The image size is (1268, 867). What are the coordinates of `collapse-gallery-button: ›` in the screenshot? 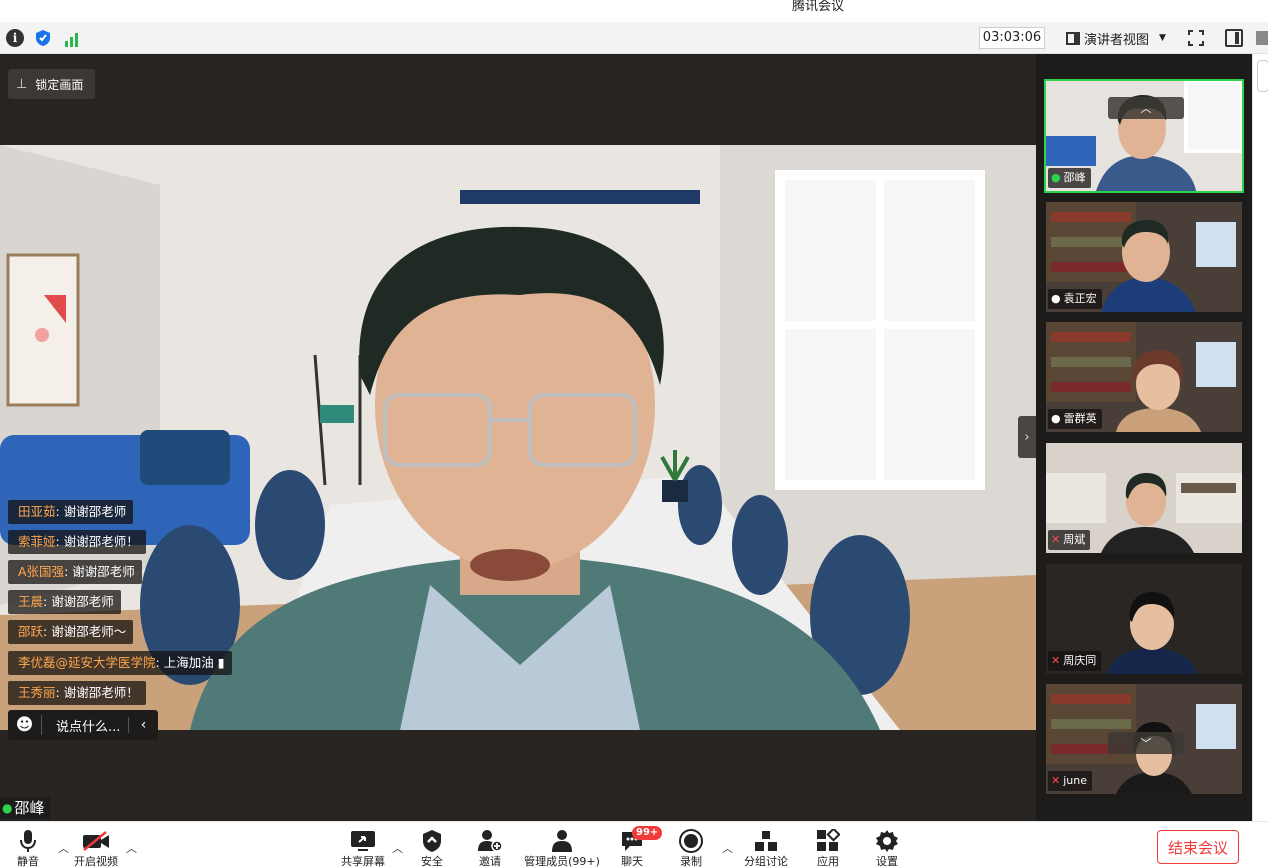 It's located at (1027, 437).